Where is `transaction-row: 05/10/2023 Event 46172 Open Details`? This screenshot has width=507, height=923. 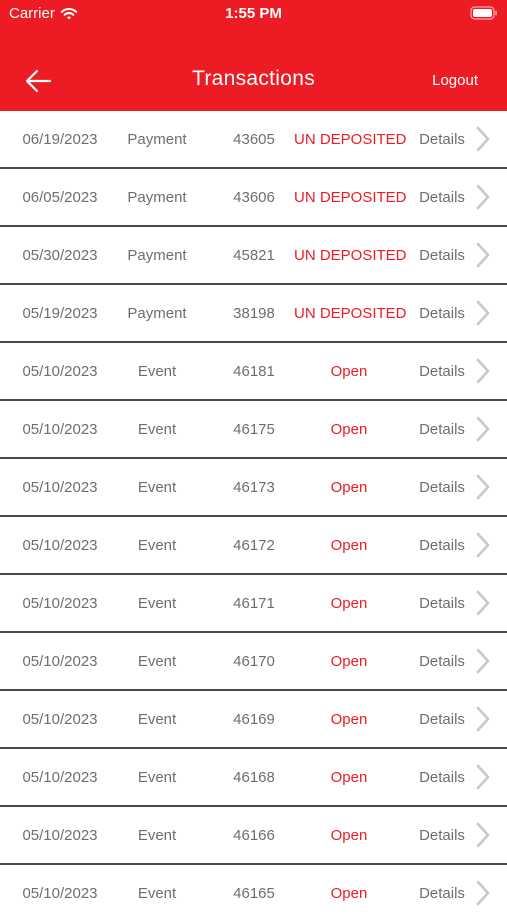 transaction-row: 05/10/2023 Event 46172 Open Details is located at coordinates (253, 546).